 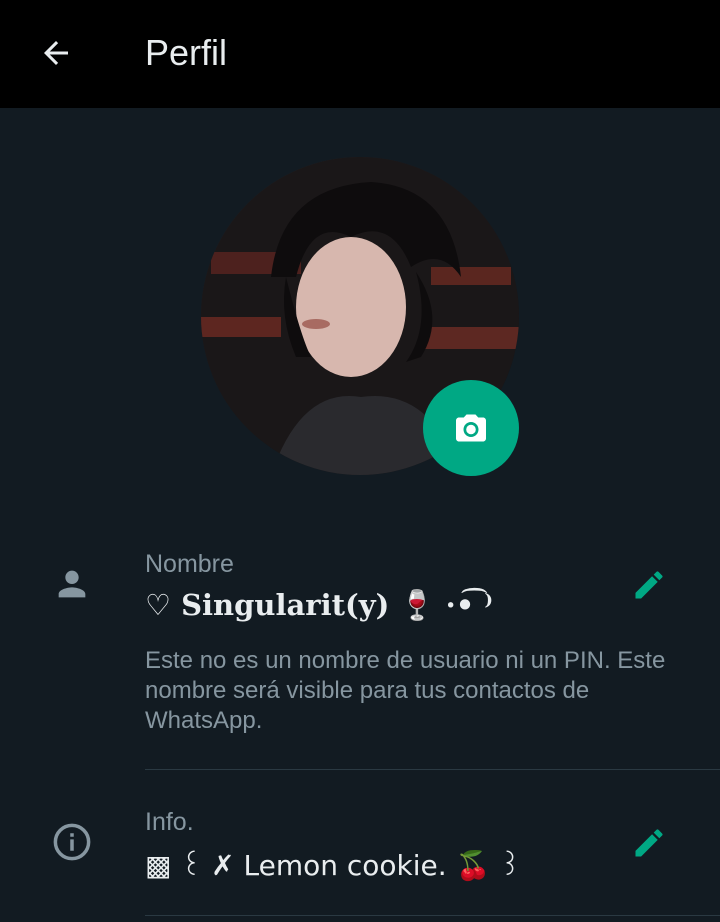 What do you see at coordinates (186, 52) in the screenshot?
I see `page-title: Perfil` at bounding box center [186, 52].